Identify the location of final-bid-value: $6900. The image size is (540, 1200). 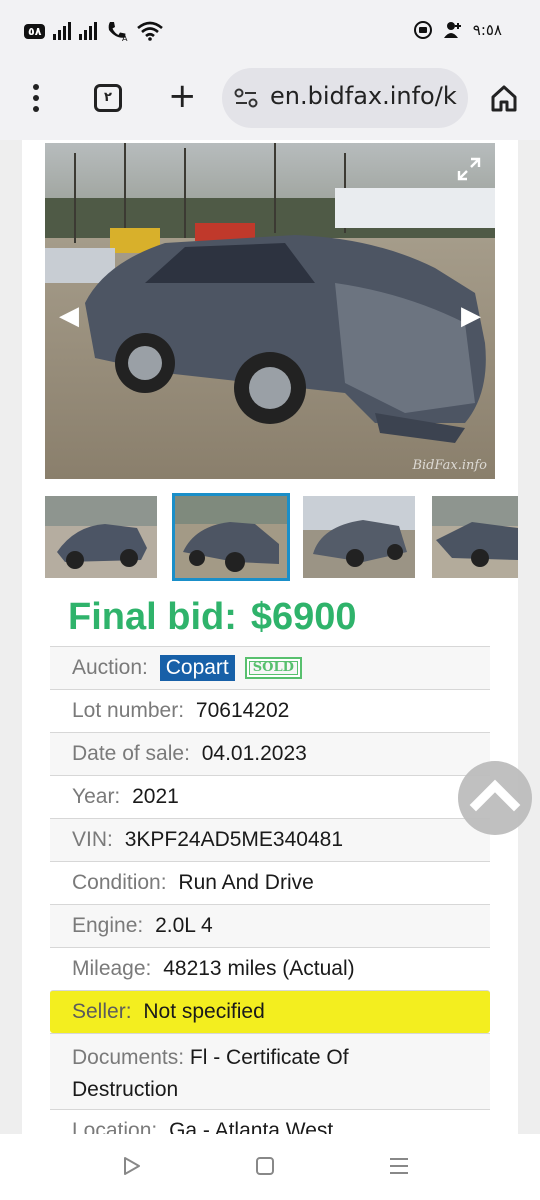
(303, 617).